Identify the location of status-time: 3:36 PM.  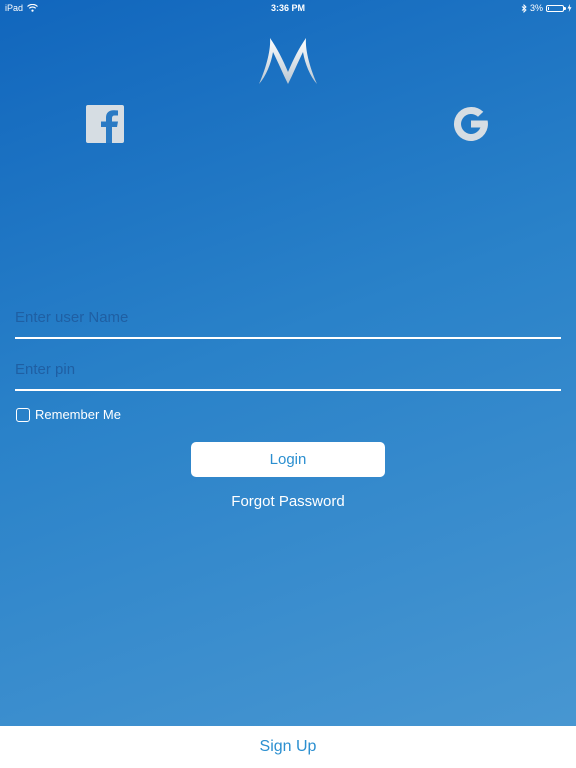
(287, 8).